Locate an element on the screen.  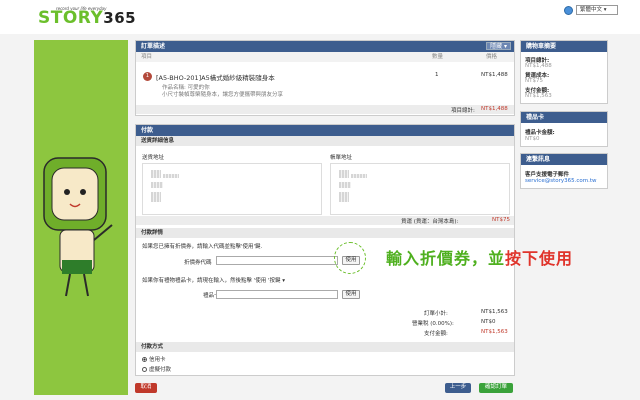
freight-value: NT$75 is located at coordinates (501, 220).